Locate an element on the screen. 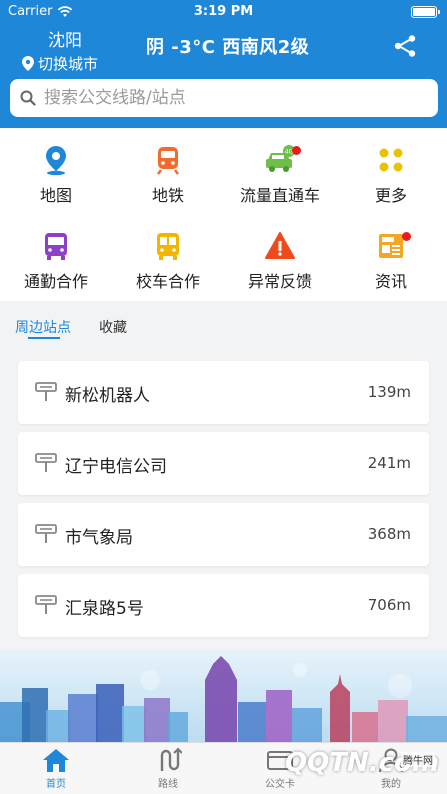 The height and width of the screenshot is (794, 447). station-tabs: 周边站点 收藏 is located at coordinates (223, 323).